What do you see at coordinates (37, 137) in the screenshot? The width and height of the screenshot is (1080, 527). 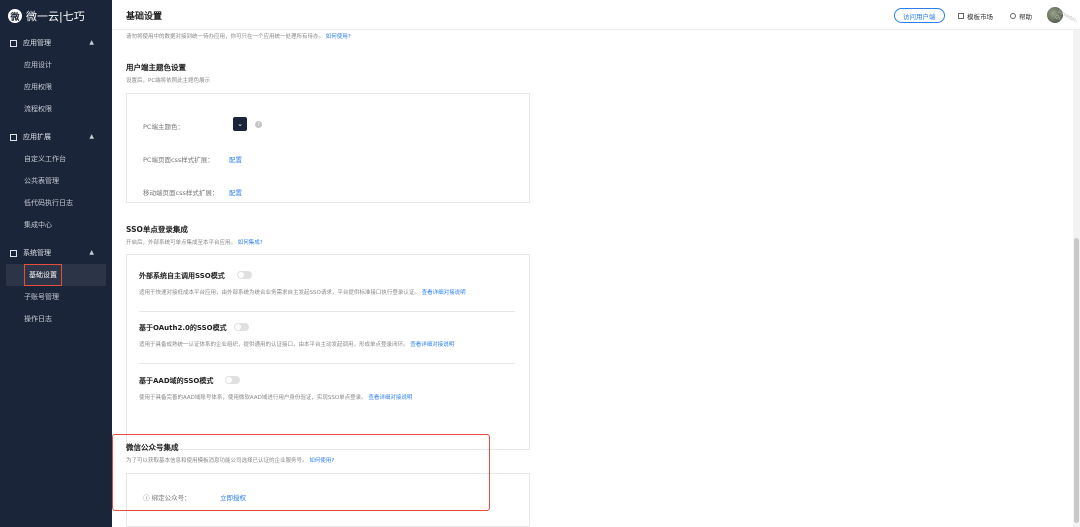 I see `sidebar-group-label: 应用扩展` at bounding box center [37, 137].